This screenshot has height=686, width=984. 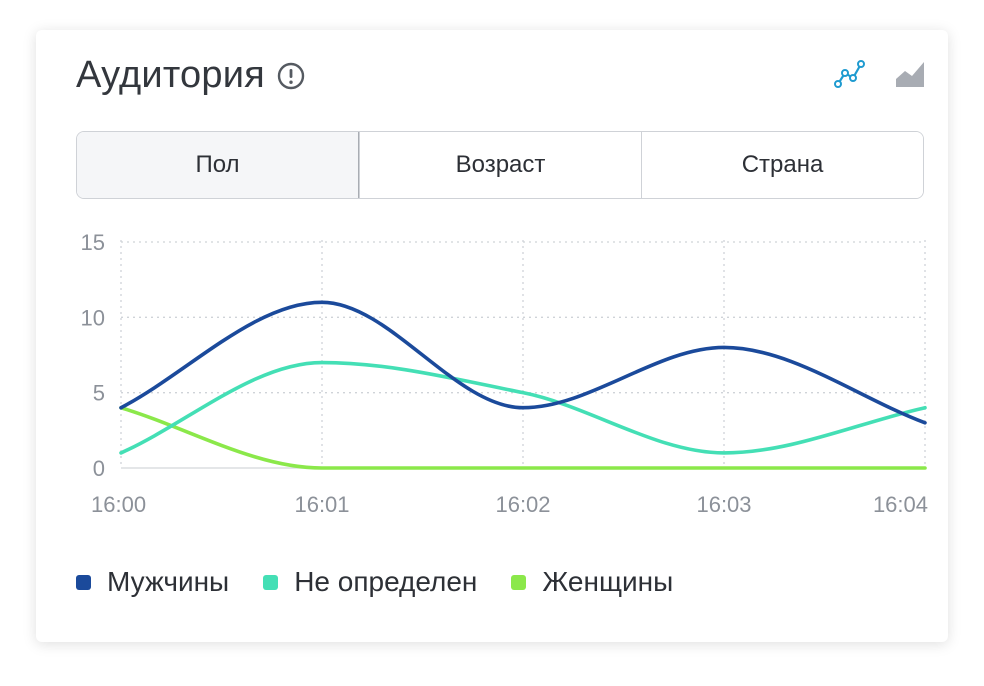 I want to click on y-tick-label-5: 5, so click(x=99, y=393).